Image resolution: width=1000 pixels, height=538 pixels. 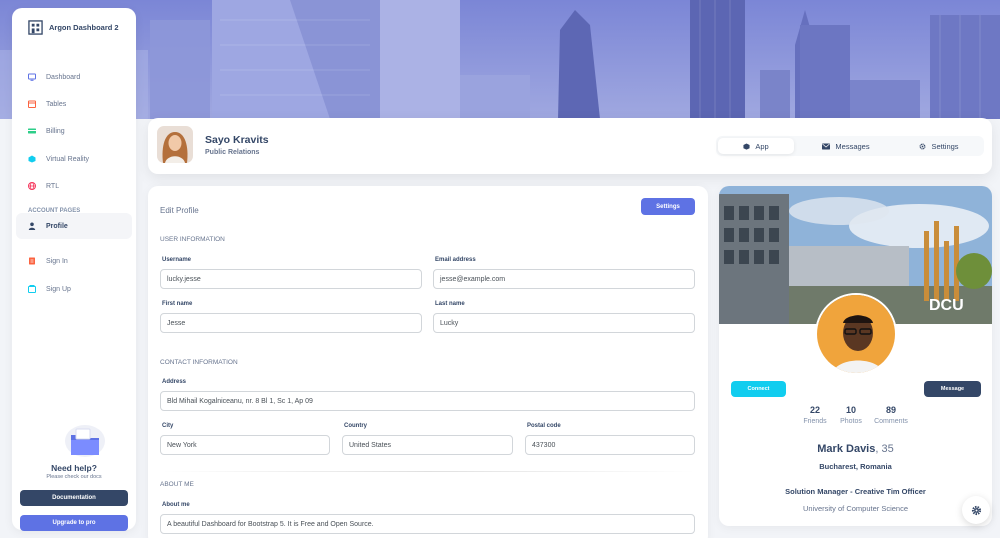 What do you see at coordinates (855, 508) in the screenshot?
I see `user-university: University of Computer Science` at bounding box center [855, 508].